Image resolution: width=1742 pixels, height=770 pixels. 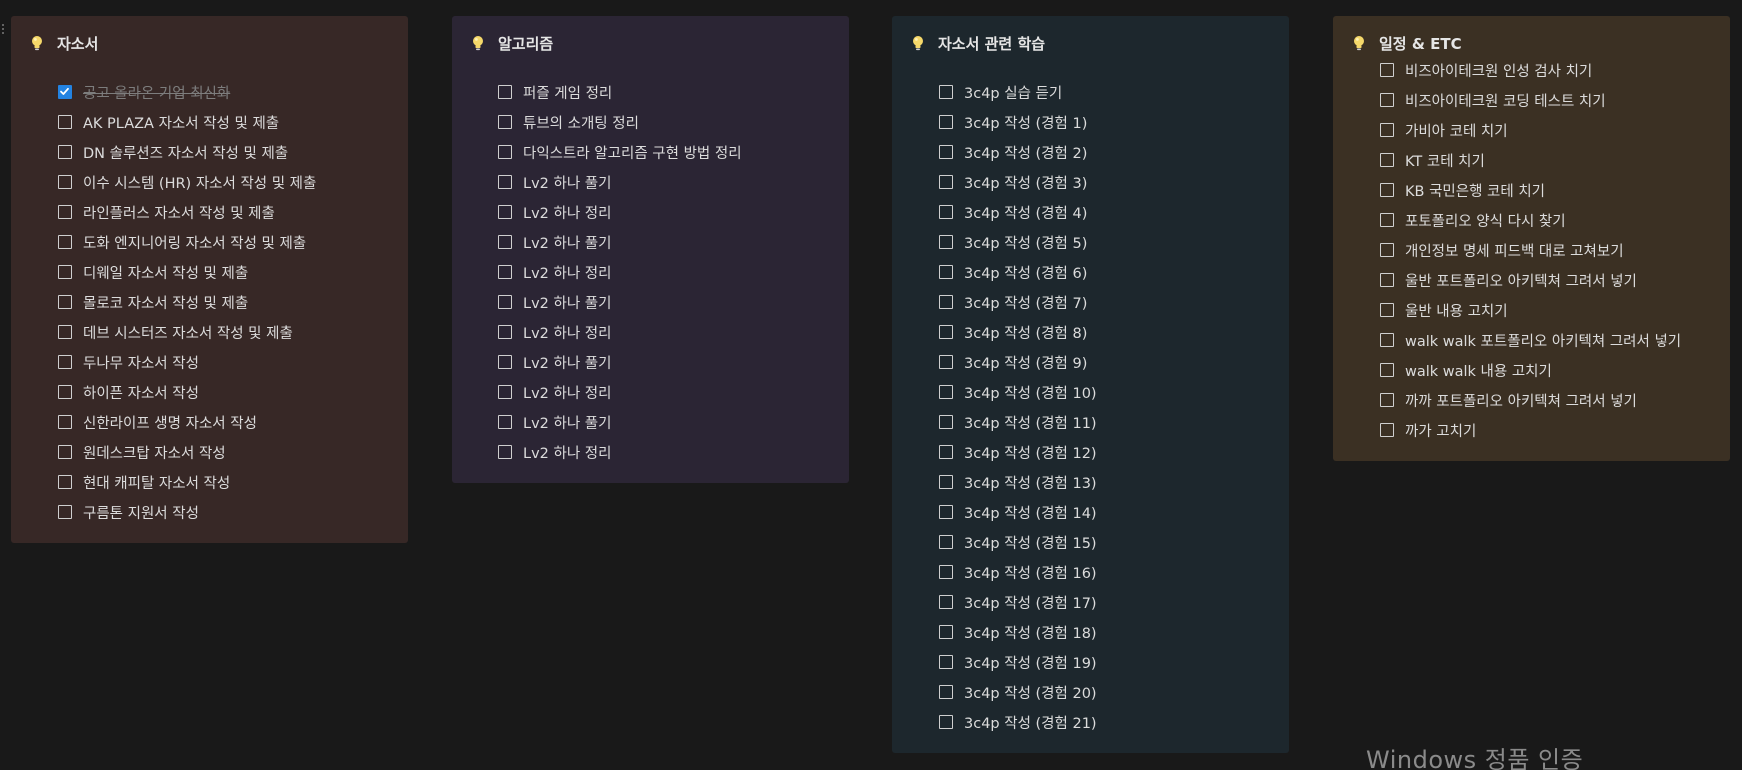 What do you see at coordinates (181, 122) in the screenshot?
I see `todo-label: AK PLAZA 자소서 작성 및 제출` at bounding box center [181, 122].